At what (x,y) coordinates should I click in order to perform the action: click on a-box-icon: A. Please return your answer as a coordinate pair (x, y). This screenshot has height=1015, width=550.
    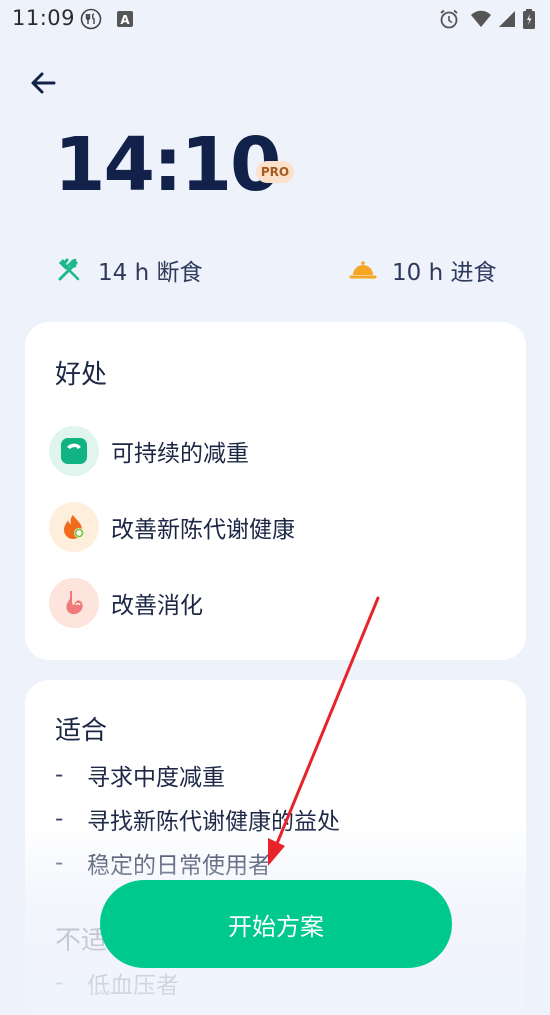
    Looking at the image, I should click on (125, 19).